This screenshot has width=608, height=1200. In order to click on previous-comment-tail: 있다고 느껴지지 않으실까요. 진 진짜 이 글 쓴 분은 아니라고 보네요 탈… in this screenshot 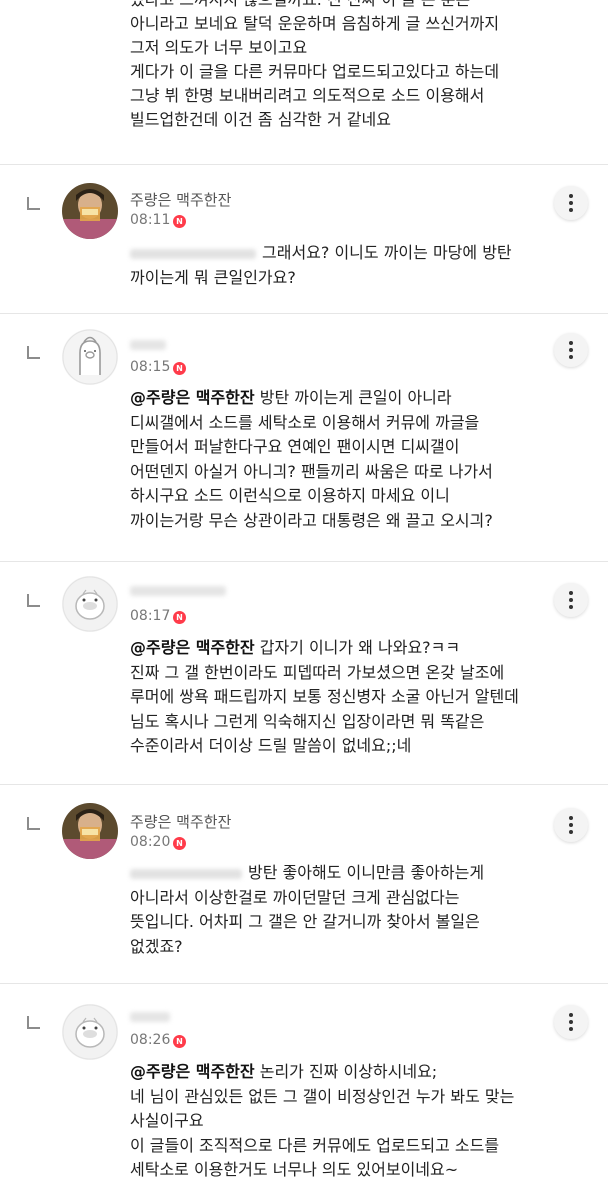, I will do `click(304, 82)`.